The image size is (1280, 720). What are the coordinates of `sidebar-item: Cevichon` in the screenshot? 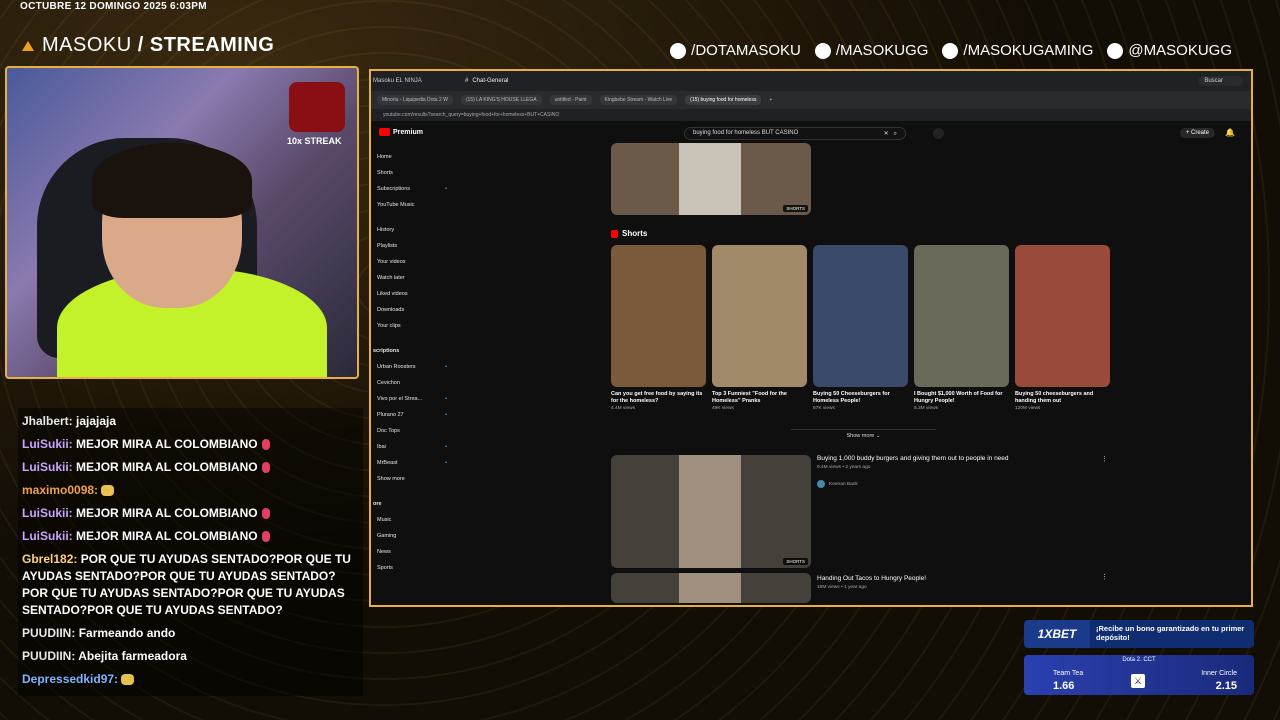 It's located at (412, 383).